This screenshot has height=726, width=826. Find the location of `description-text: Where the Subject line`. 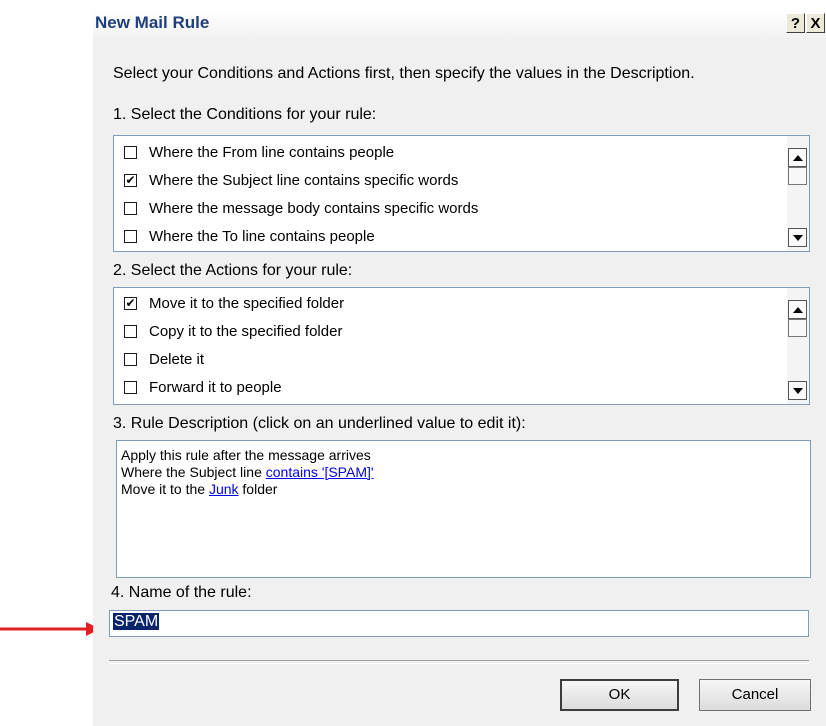

description-text: Where the Subject line is located at coordinates (193, 472).